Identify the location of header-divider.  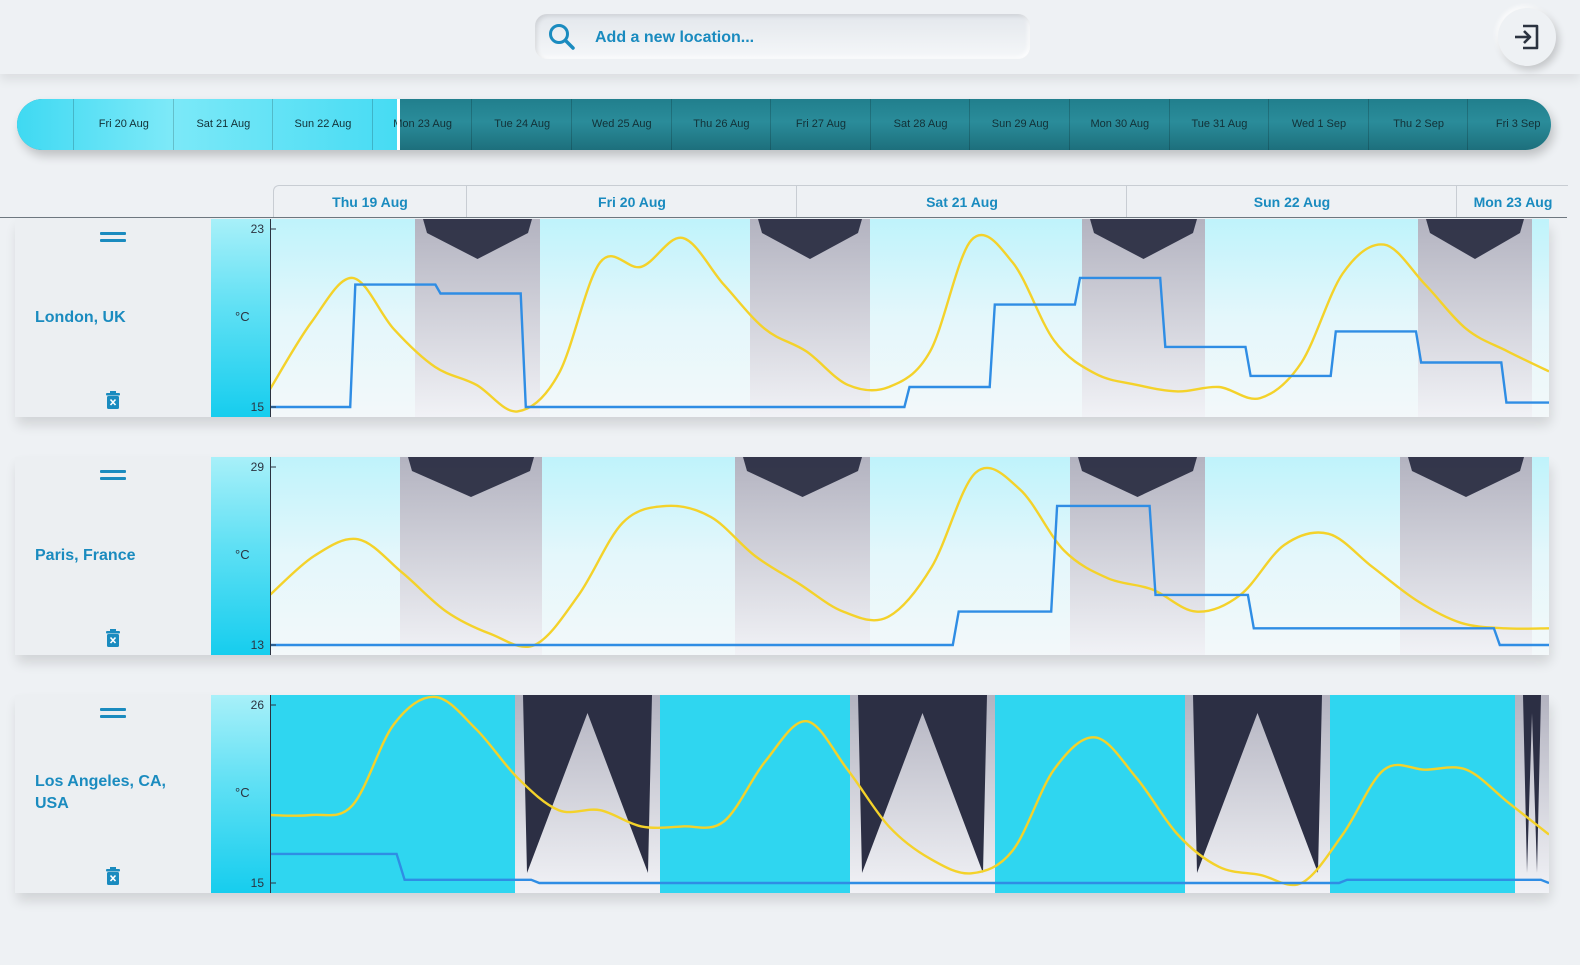
(783, 217).